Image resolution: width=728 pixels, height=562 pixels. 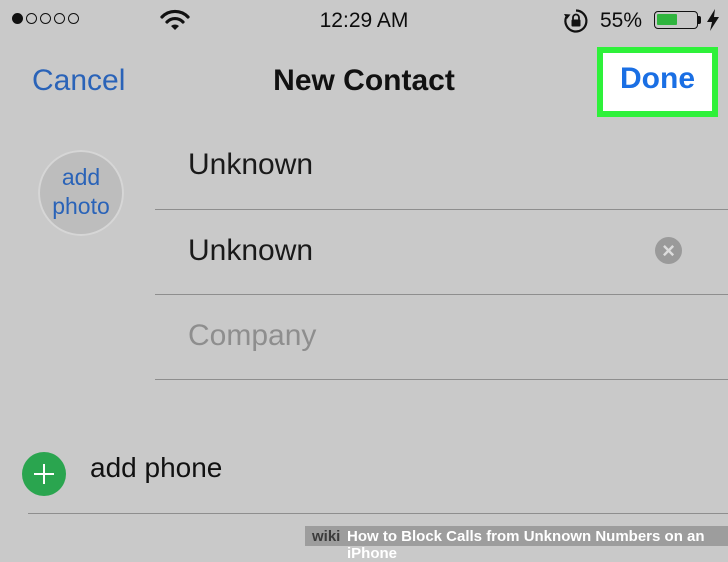 I want to click on status-bar: 12:29 AM 55%, so click(x=364, y=20).